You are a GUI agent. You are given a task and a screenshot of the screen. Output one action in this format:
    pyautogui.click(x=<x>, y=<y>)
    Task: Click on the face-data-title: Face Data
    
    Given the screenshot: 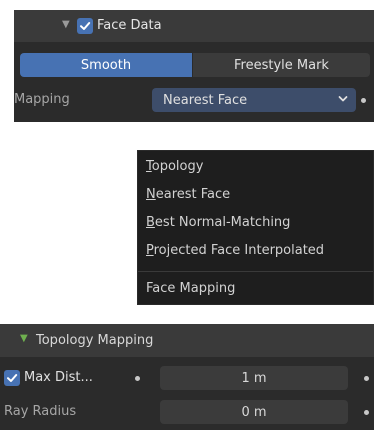 What is the action you would take?
    pyautogui.click(x=129, y=25)
    